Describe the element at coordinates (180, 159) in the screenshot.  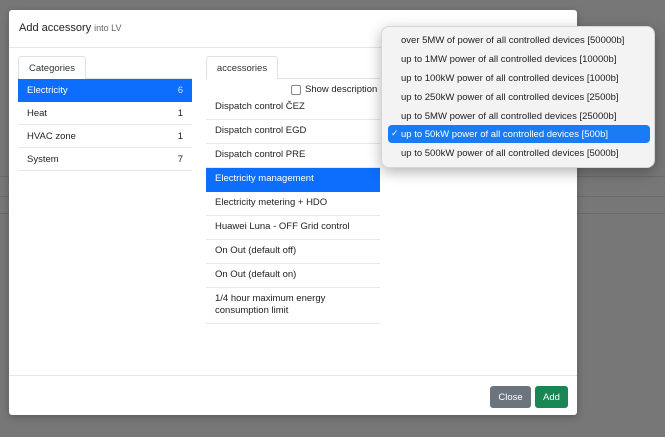
I see `category-count: 7` at that location.